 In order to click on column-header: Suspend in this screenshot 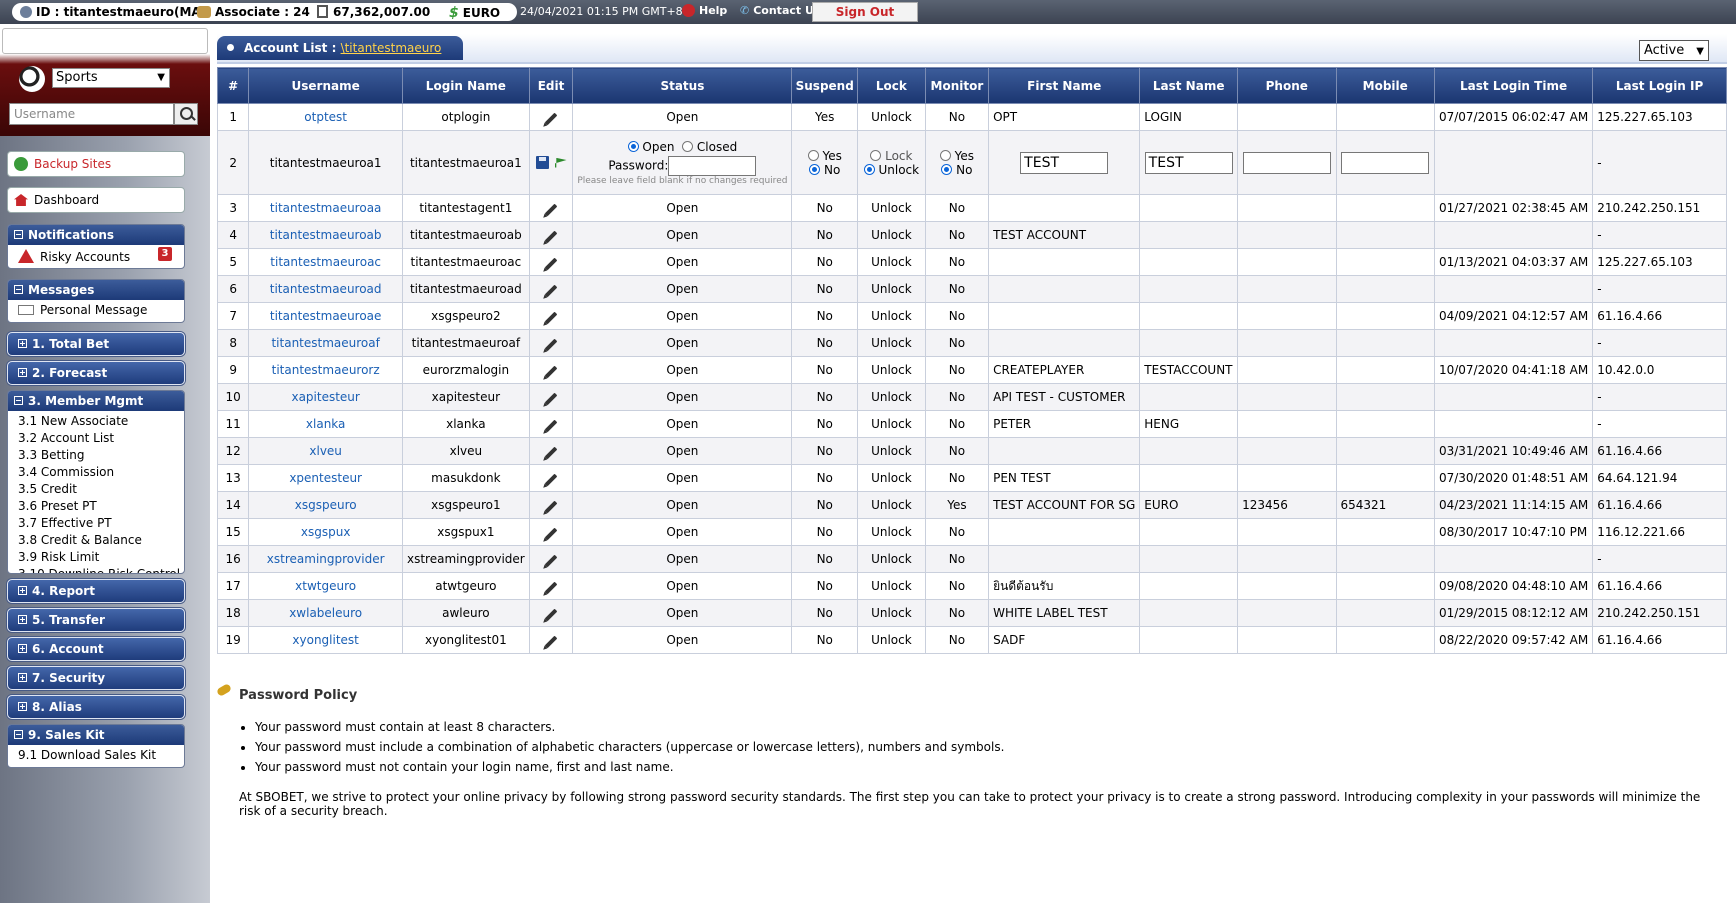, I will do `click(825, 85)`.